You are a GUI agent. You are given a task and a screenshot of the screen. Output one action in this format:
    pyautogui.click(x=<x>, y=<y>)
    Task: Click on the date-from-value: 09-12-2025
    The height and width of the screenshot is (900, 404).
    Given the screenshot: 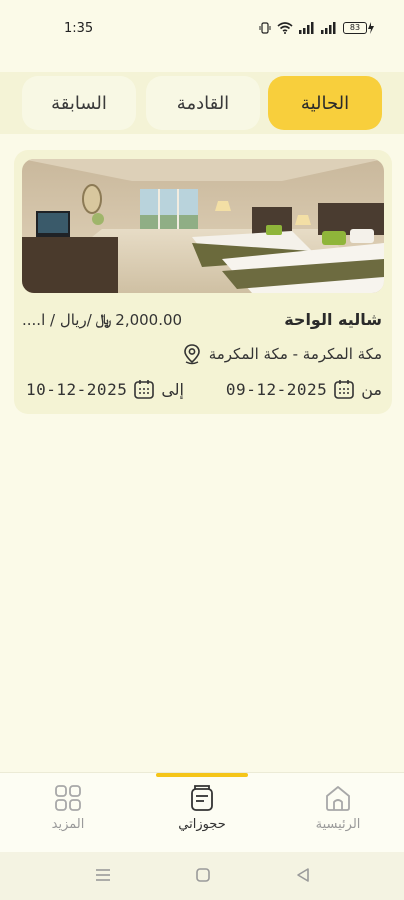 What is the action you would take?
    pyautogui.click(x=276, y=389)
    